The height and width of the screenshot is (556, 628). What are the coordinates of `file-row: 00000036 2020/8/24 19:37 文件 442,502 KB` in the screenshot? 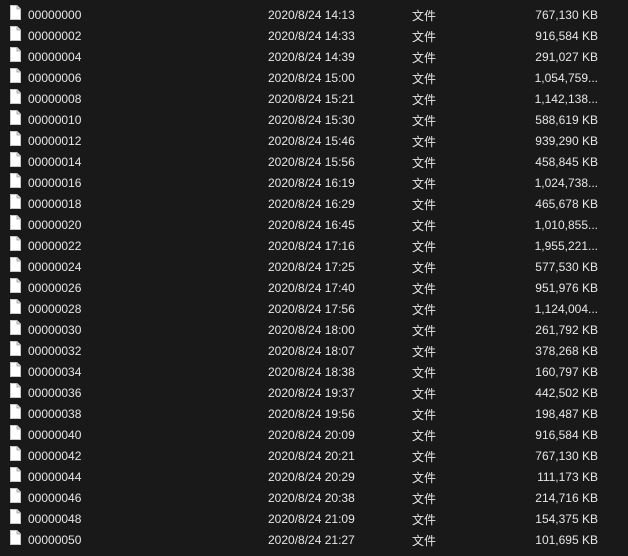 It's located at (314, 392).